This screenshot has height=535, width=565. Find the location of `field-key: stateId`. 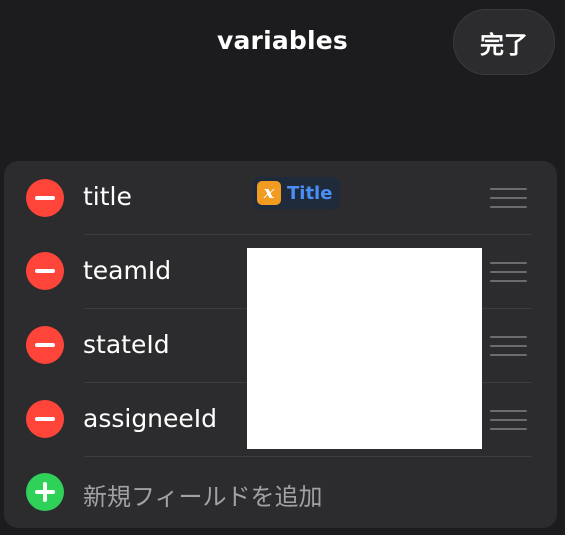

field-key: stateId is located at coordinates (126, 344).